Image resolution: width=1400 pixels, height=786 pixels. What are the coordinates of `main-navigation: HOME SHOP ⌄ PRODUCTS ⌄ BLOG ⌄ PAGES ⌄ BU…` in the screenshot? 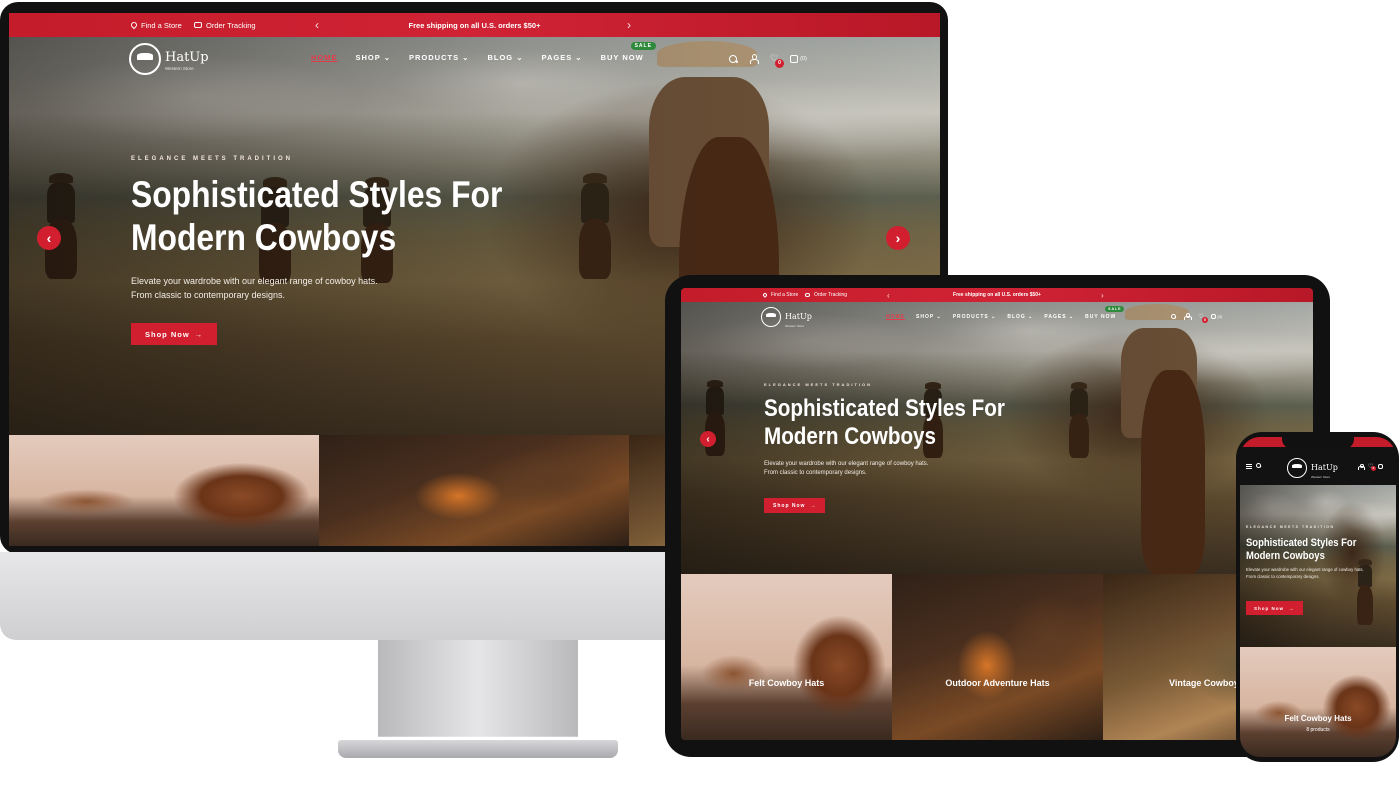 It's located at (1005, 313).